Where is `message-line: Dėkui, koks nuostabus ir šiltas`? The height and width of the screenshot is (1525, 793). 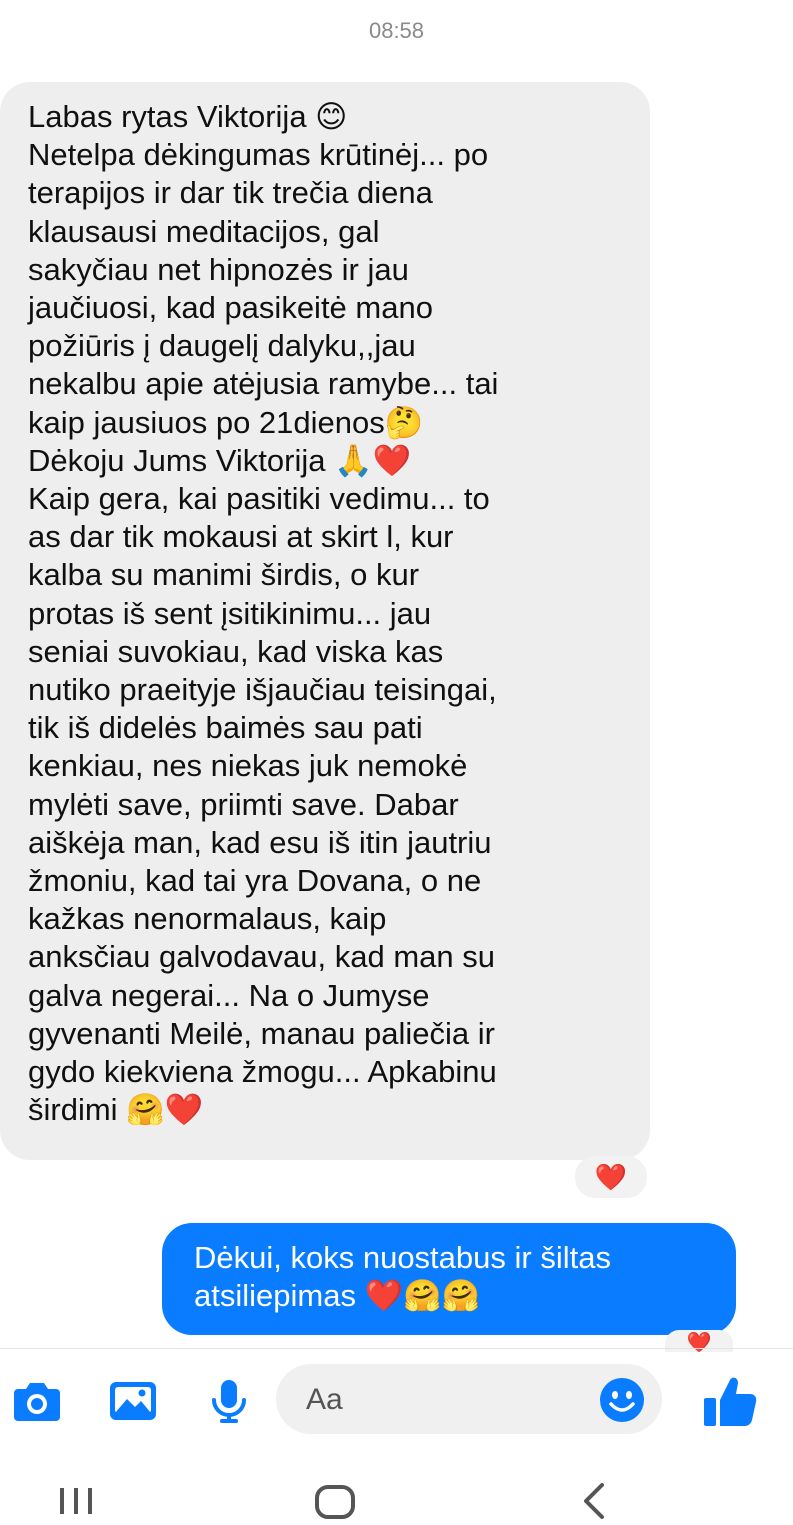 message-line: Dėkui, koks nuostabus ir šiltas is located at coordinates (402, 1257).